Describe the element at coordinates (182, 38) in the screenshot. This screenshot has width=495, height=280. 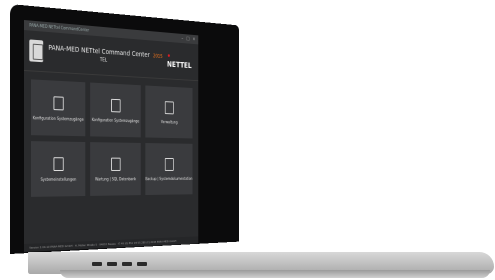
I see `minimize-button: –` at that location.